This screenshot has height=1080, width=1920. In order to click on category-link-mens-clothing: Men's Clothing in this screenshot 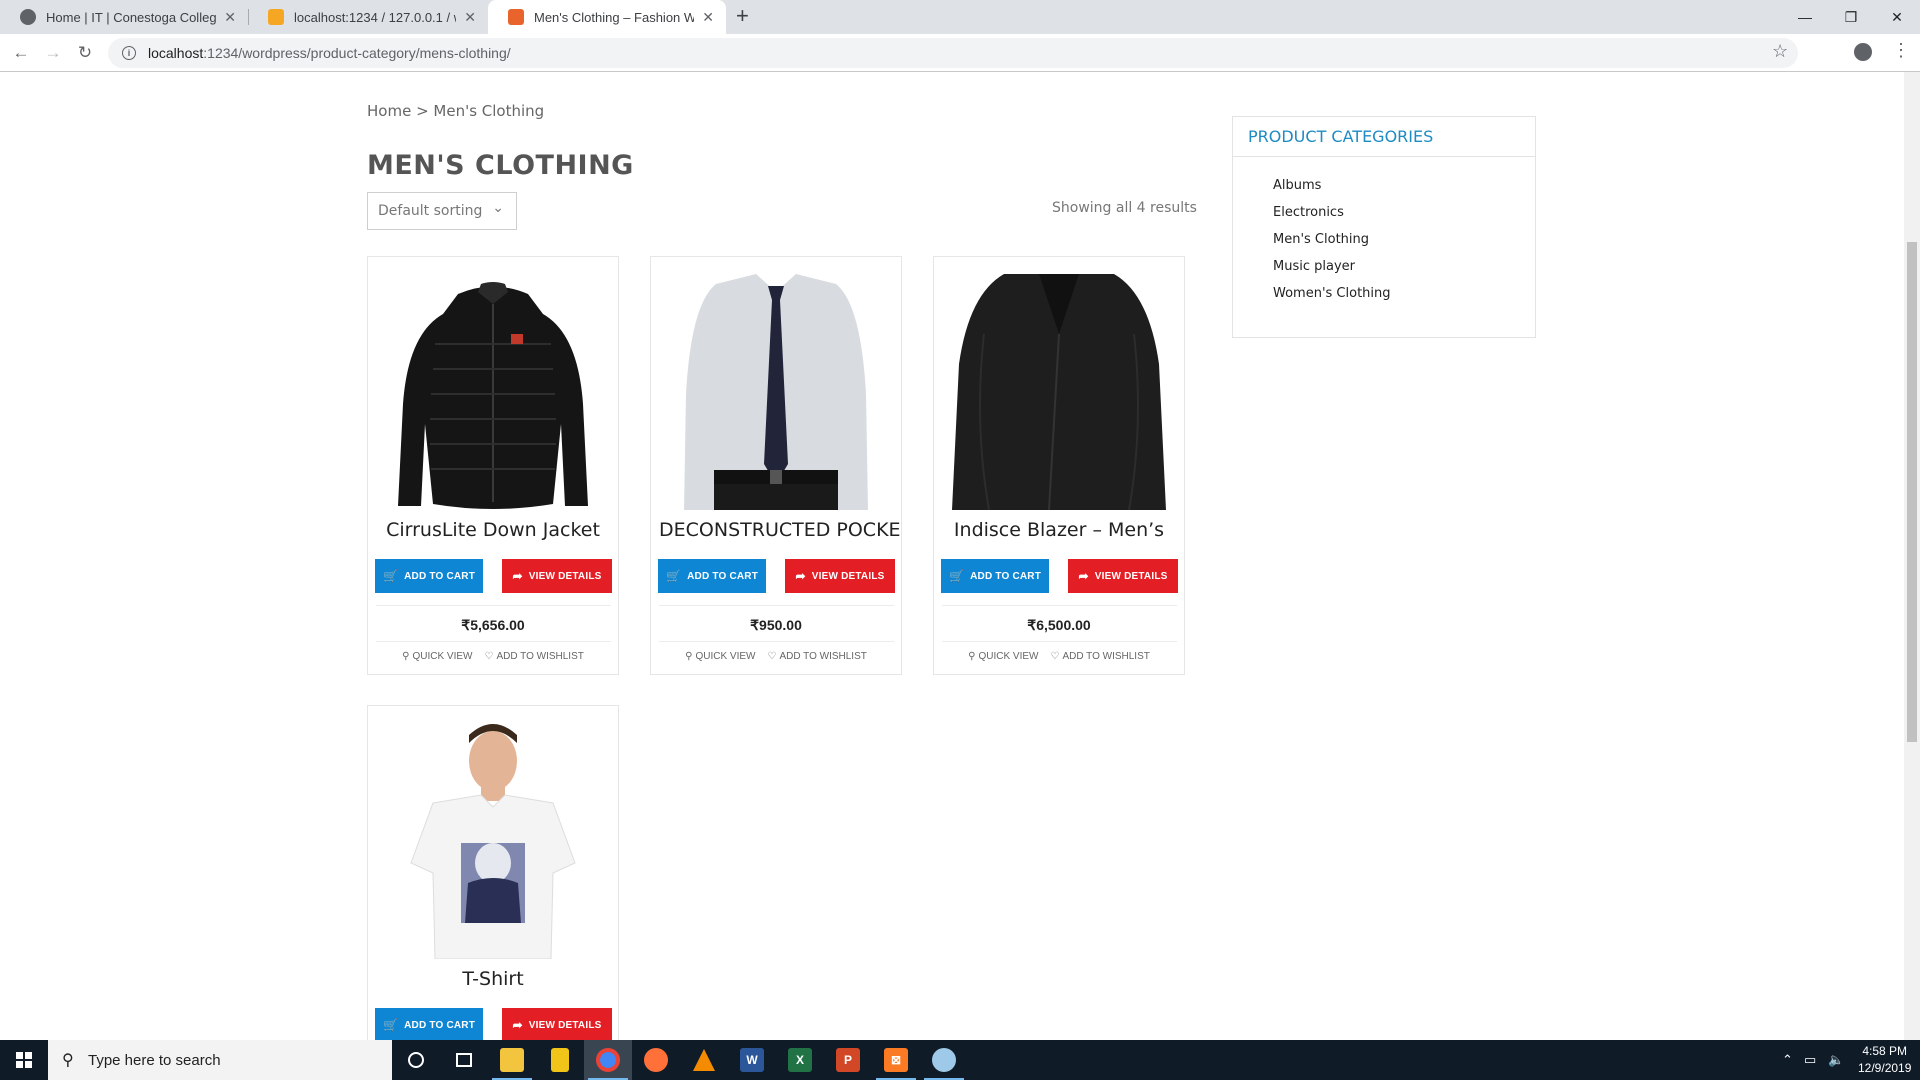, I will do `click(1404, 239)`.